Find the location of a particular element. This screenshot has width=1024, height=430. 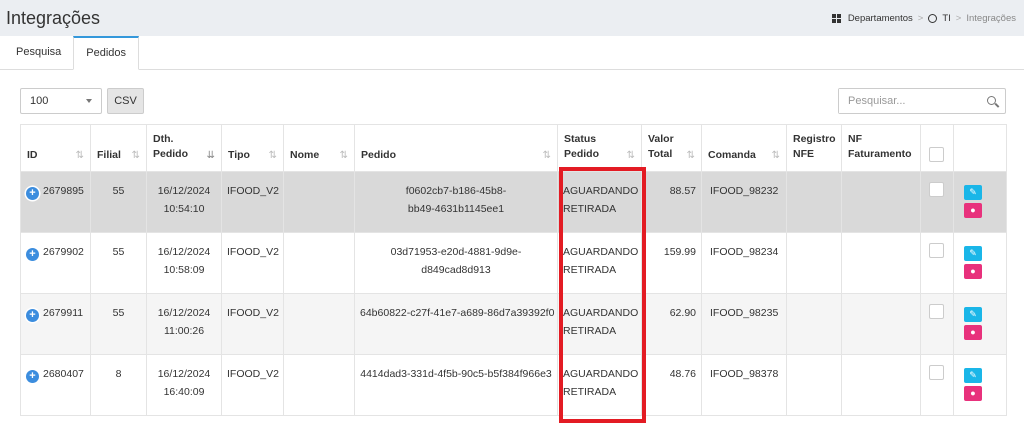

col-header-dth-pedido: Dth. Pedido ⇊ is located at coordinates (184, 148).